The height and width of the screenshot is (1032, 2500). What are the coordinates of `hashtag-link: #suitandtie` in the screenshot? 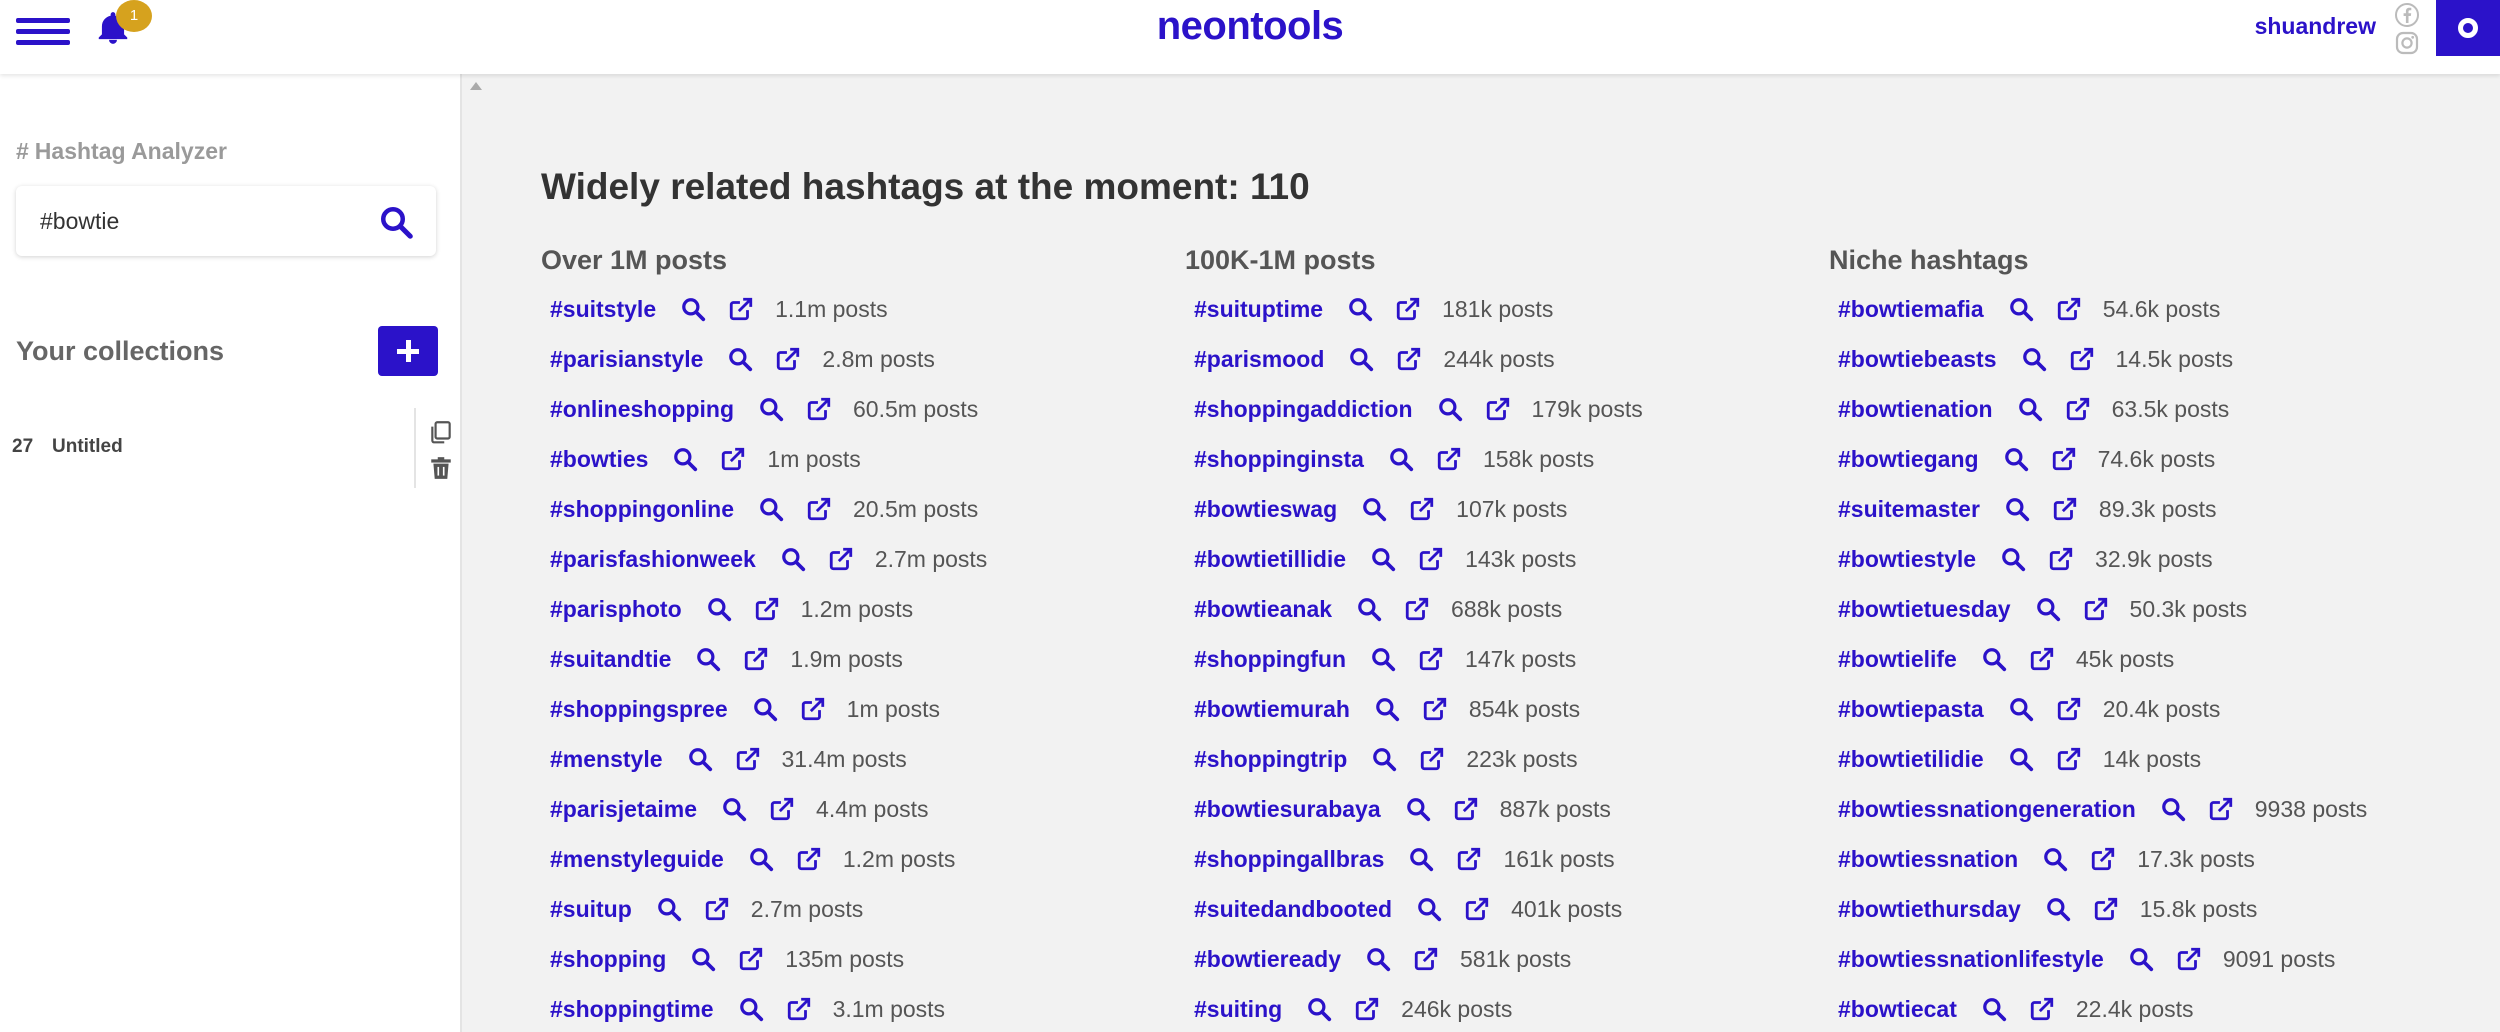 It's located at (610, 659).